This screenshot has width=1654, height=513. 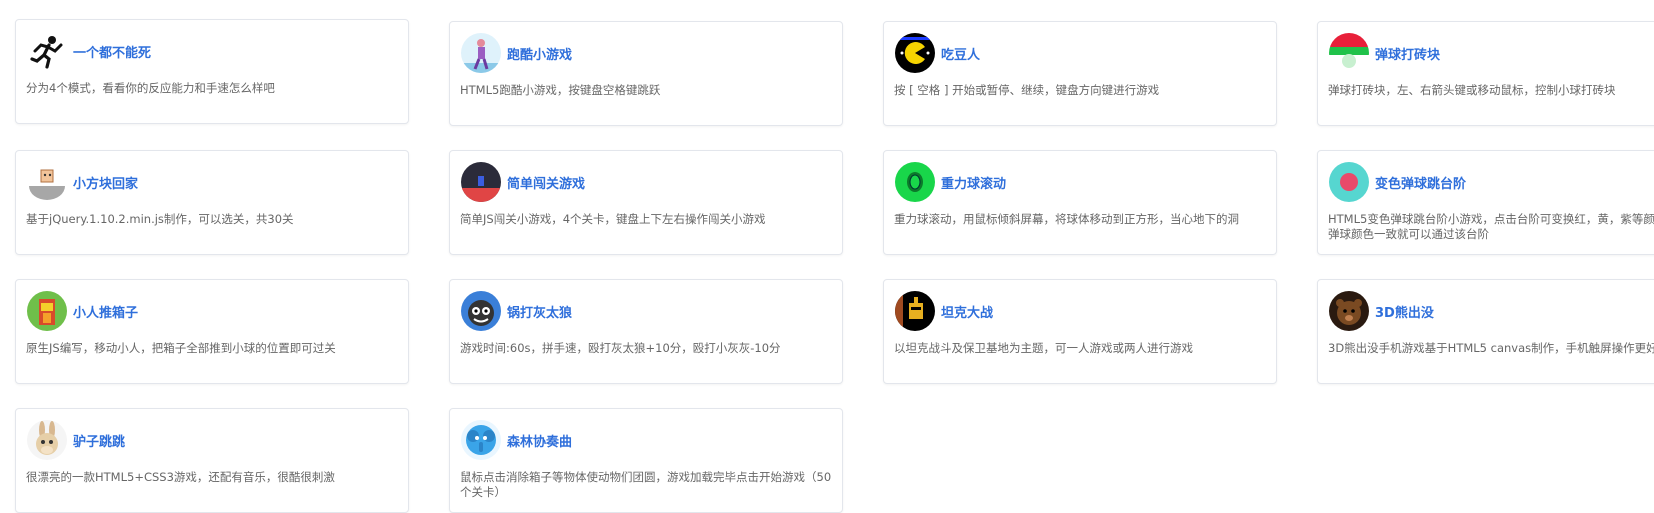 What do you see at coordinates (973, 182) in the screenshot?
I see `game-title: 重力球滚动` at bounding box center [973, 182].